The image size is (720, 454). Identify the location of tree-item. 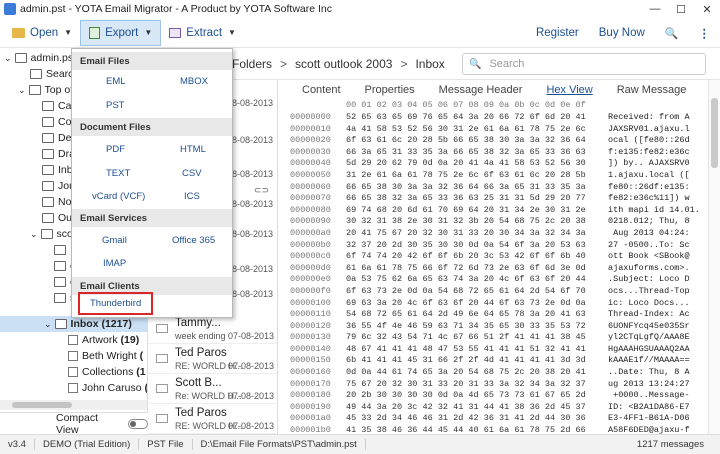
(62, 250).